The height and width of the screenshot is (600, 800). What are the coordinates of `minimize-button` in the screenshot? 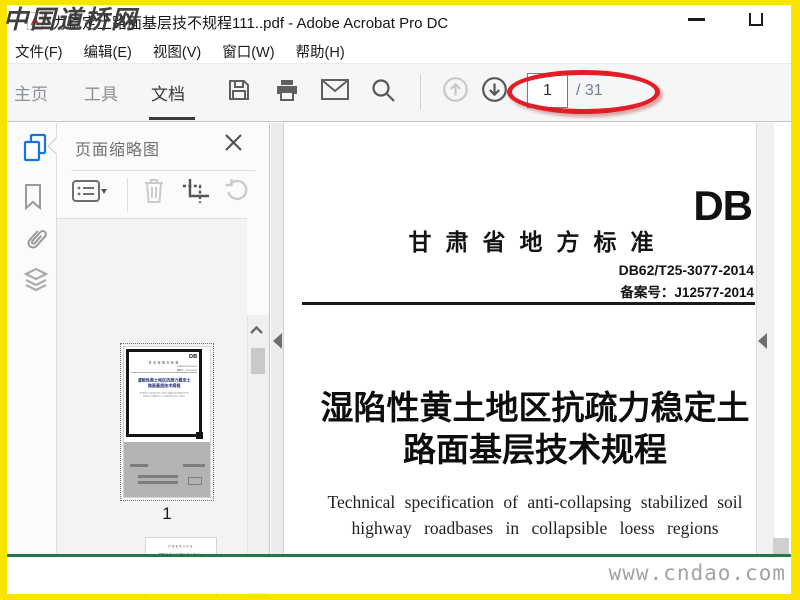 It's located at (696, 19).